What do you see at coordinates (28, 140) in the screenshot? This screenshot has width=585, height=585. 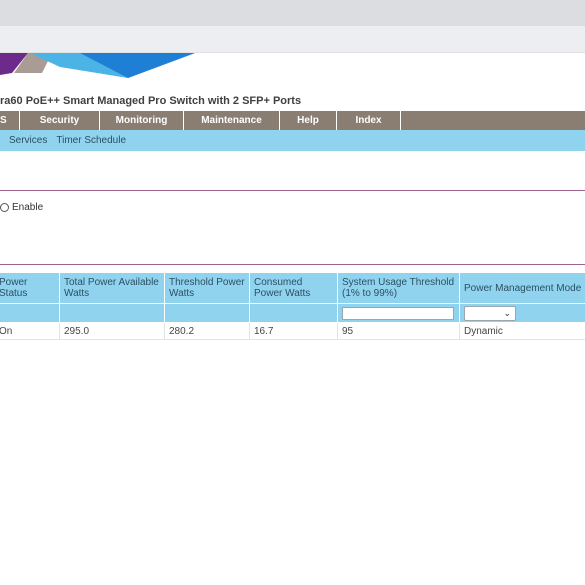 I see `sub-nav-services: Services` at bounding box center [28, 140].